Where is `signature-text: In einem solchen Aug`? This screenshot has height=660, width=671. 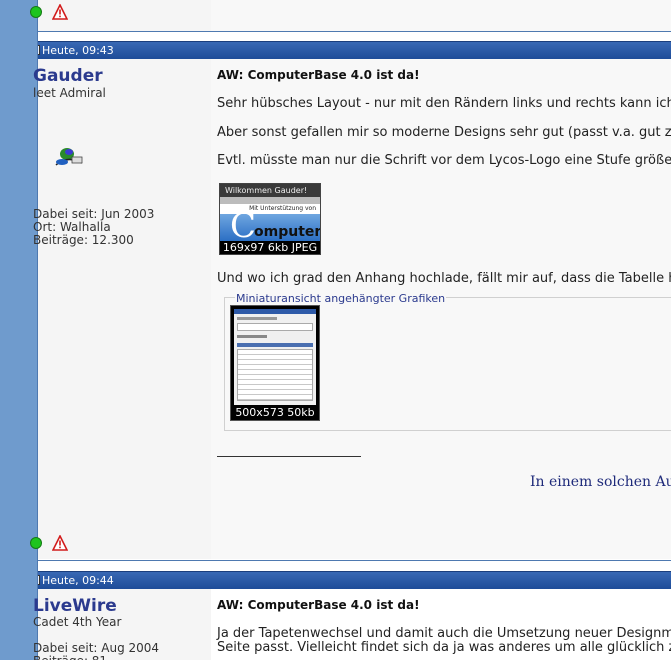 signature-text: In einem solchen Aug is located at coordinates (600, 482).